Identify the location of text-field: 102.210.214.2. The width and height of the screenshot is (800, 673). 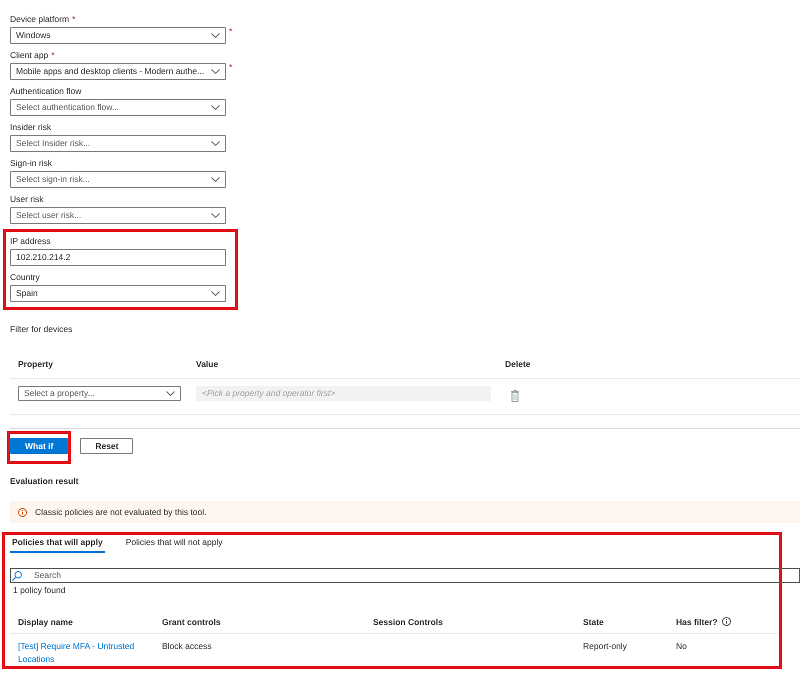
(118, 257).